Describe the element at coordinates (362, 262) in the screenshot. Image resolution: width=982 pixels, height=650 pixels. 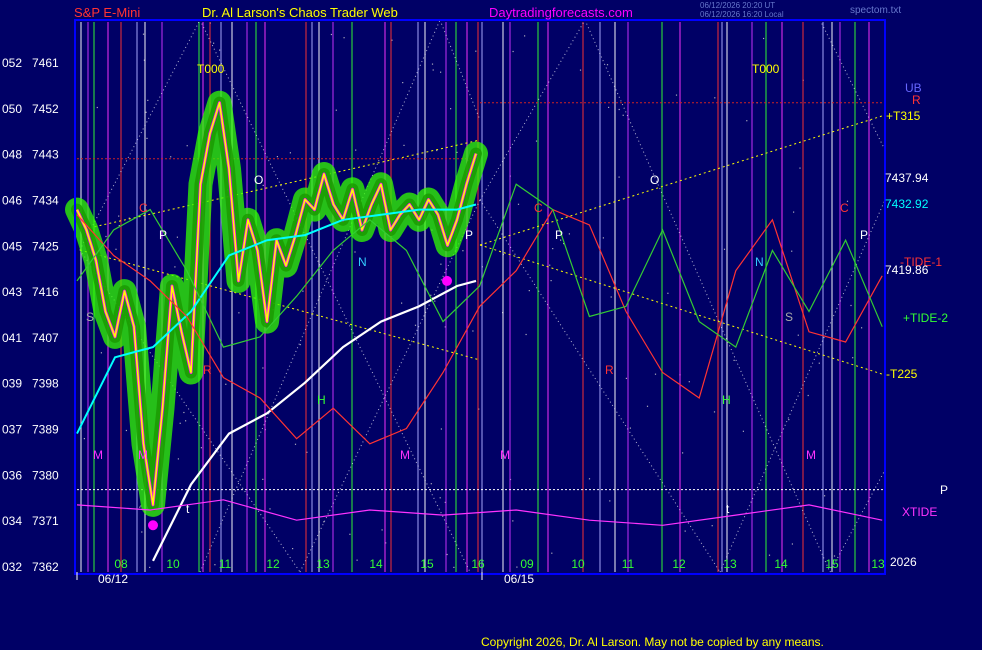
I see `marker-N: N` at that location.